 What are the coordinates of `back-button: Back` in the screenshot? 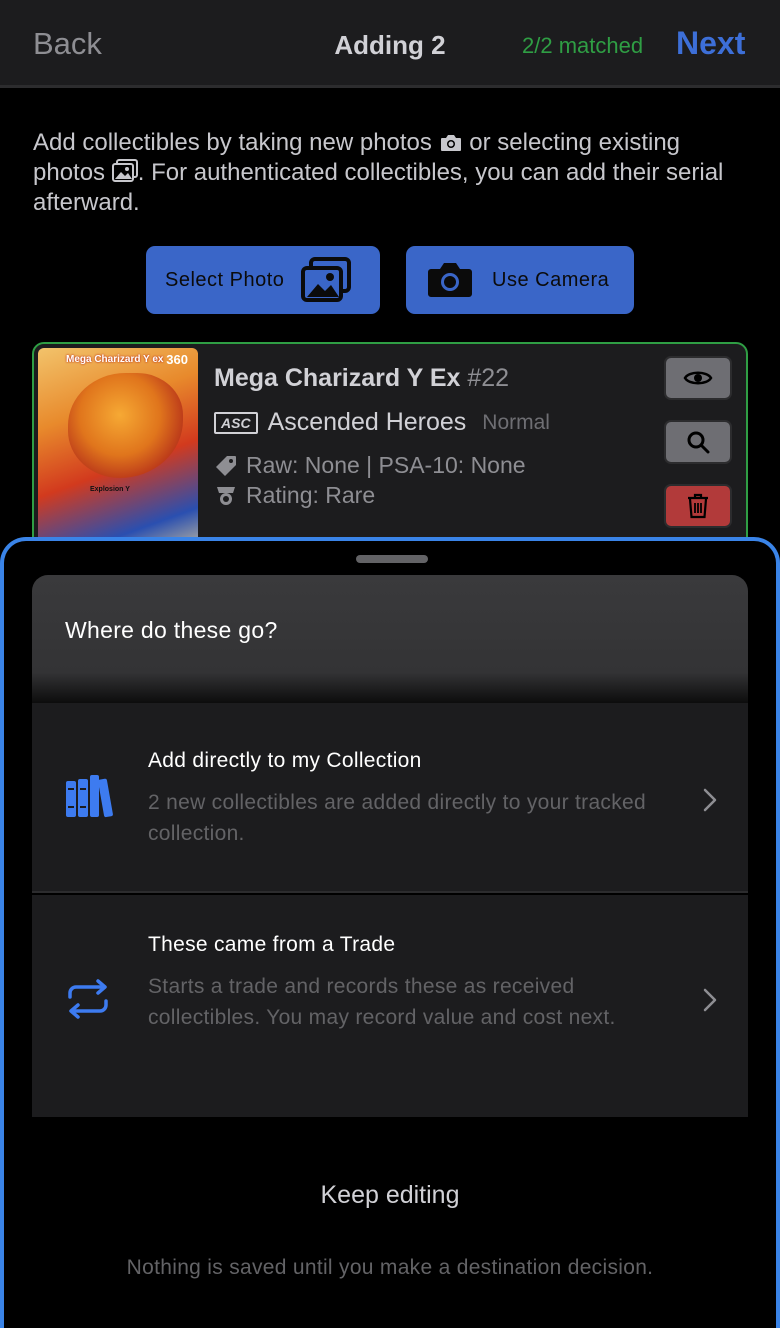 It's located at (67, 44).